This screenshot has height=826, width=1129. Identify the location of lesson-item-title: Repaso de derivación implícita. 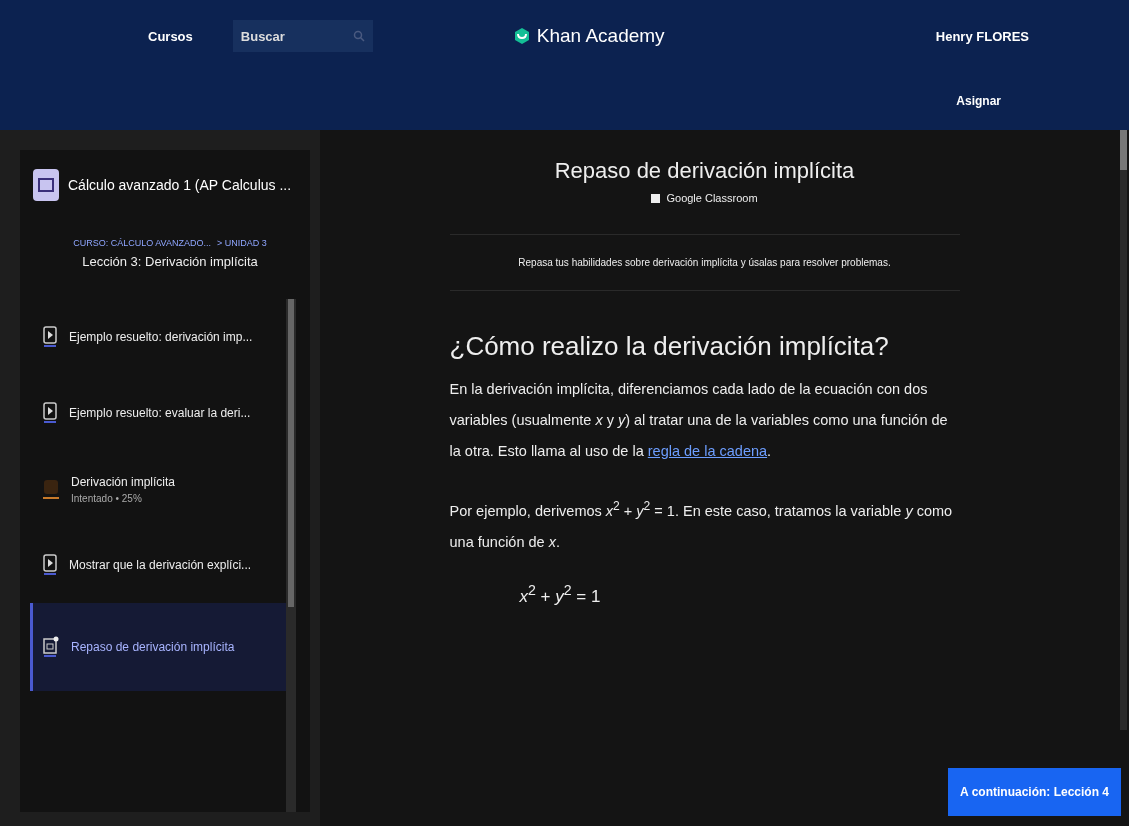
(153, 647).